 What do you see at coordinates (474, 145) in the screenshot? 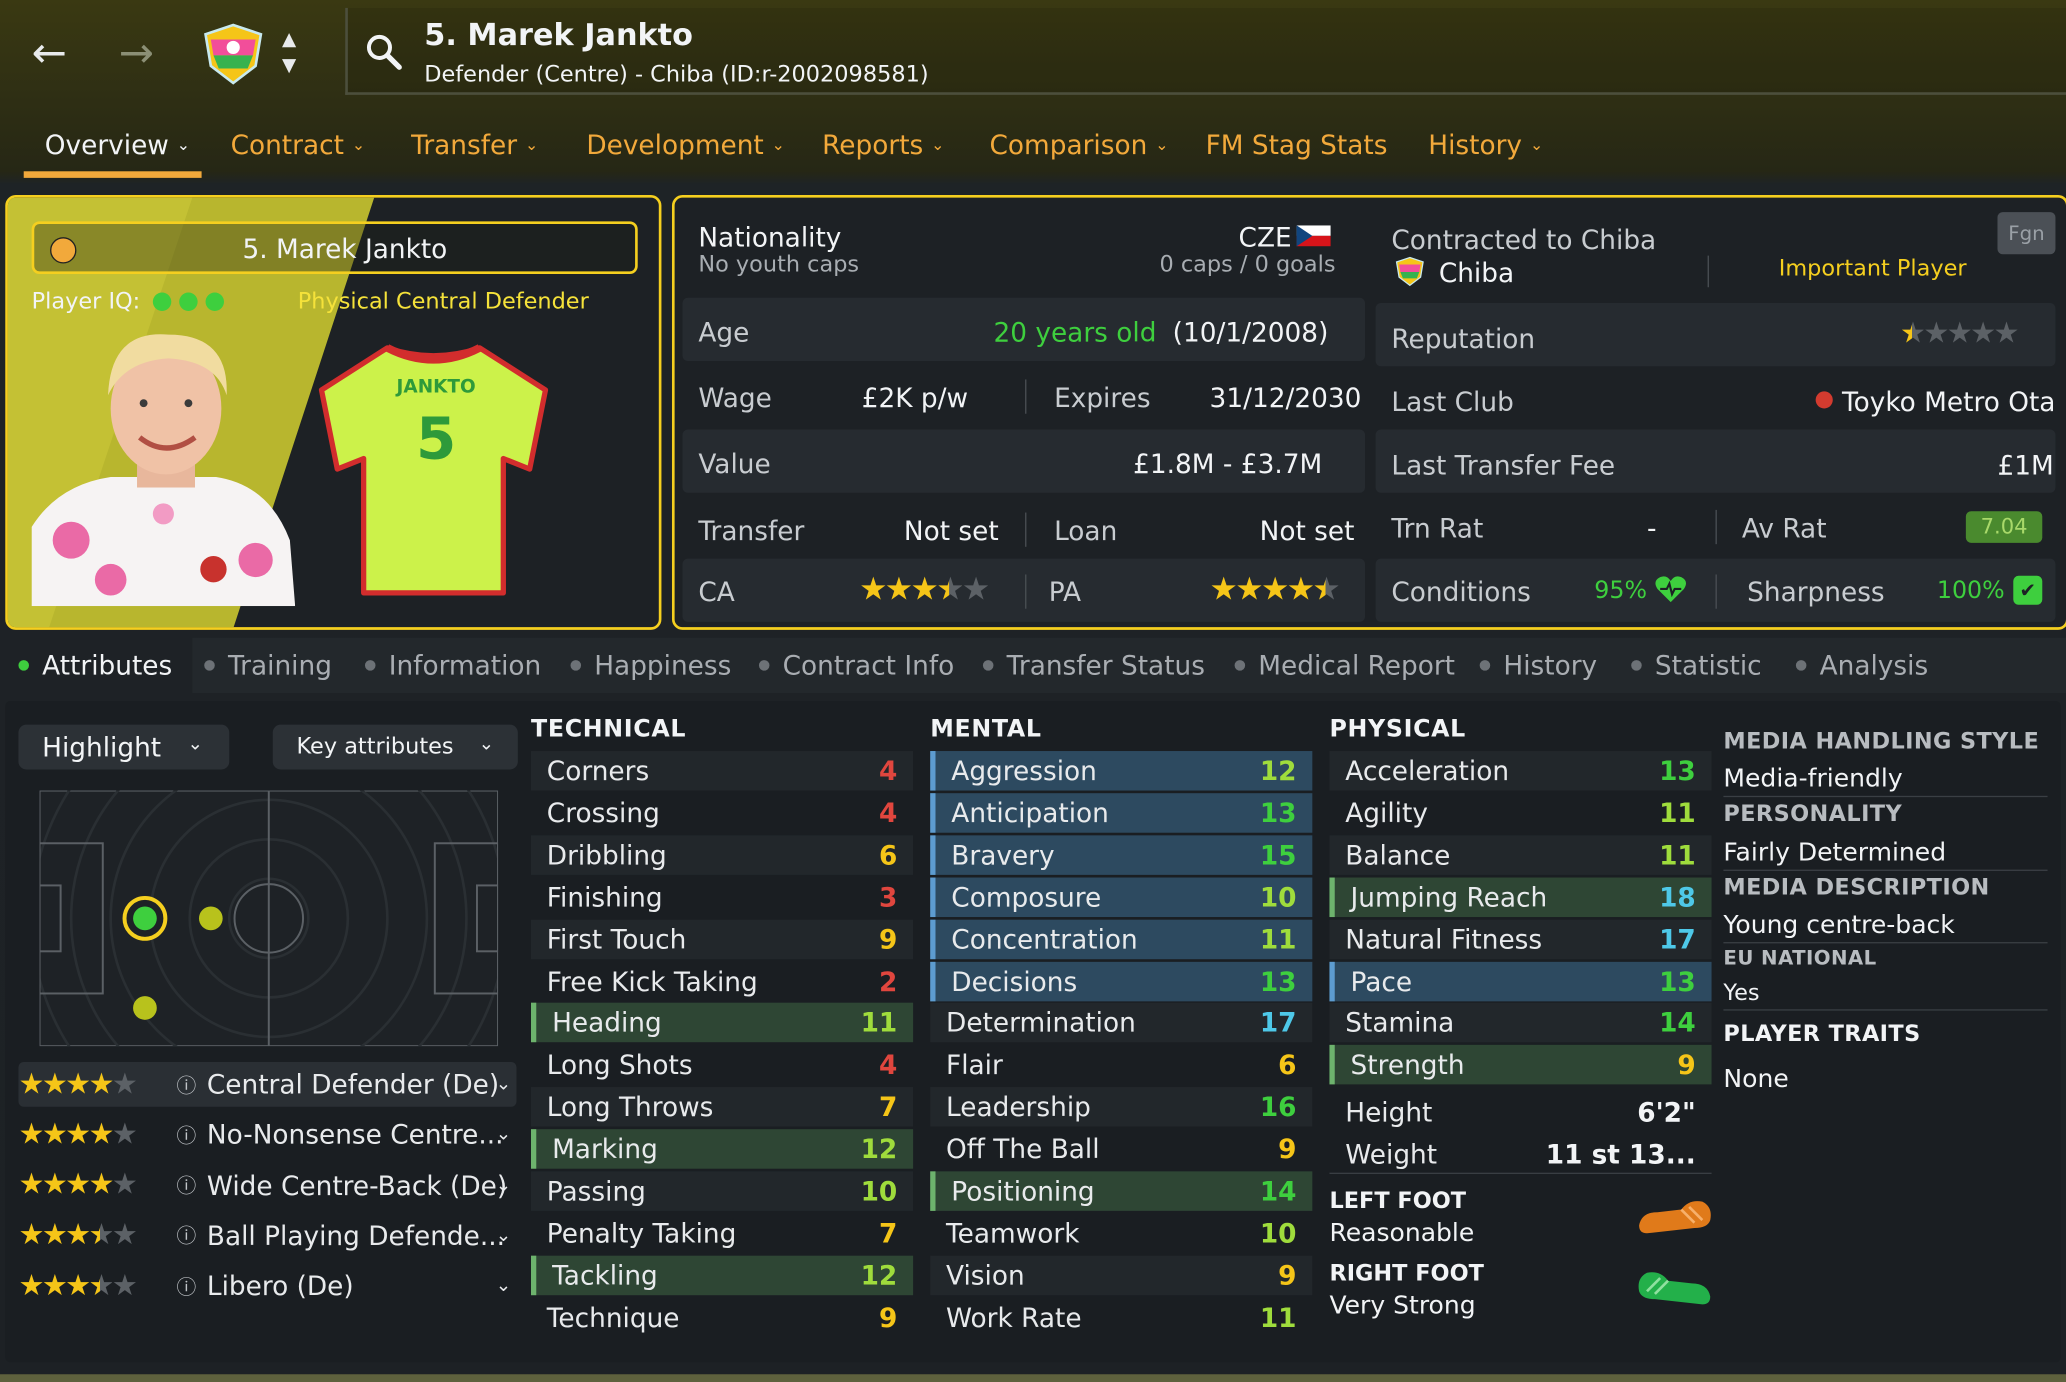
I see `tab-transfer: Transfer ⌄` at bounding box center [474, 145].